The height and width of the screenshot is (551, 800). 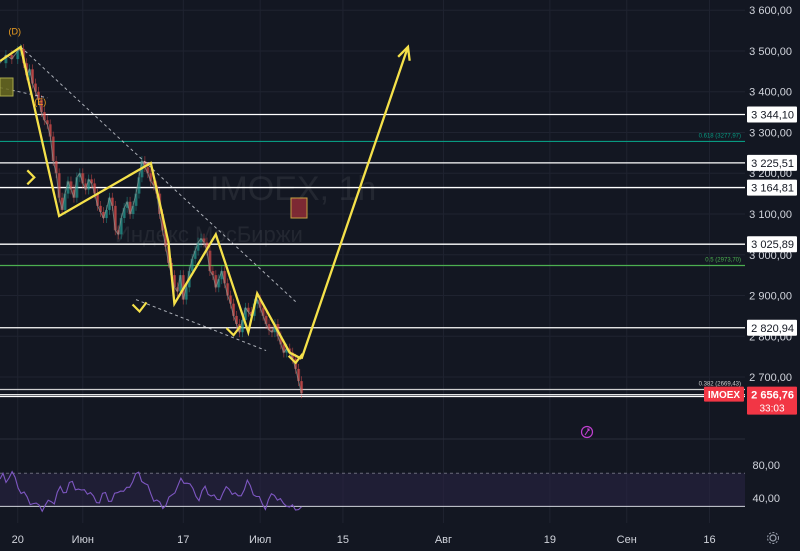 What do you see at coordinates (770, 378) in the screenshot?
I see `price-tick-label: 2 700,00` at bounding box center [770, 378].